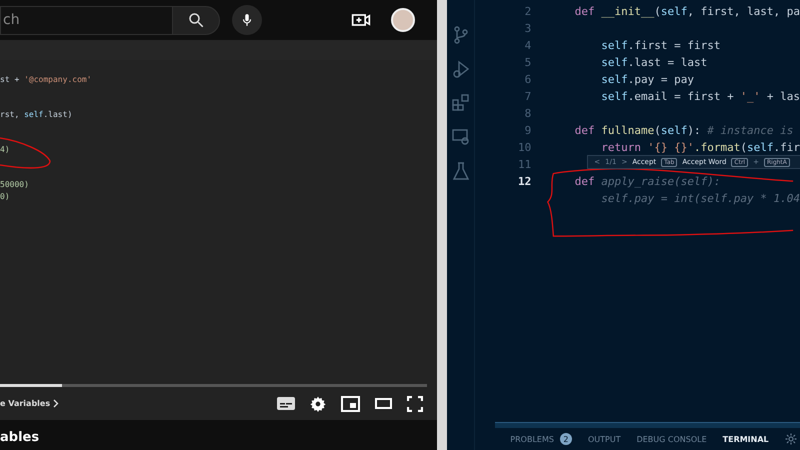  Describe the element at coordinates (541, 439) in the screenshot. I see `panel-tab: PROBLEMS 2` at that location.